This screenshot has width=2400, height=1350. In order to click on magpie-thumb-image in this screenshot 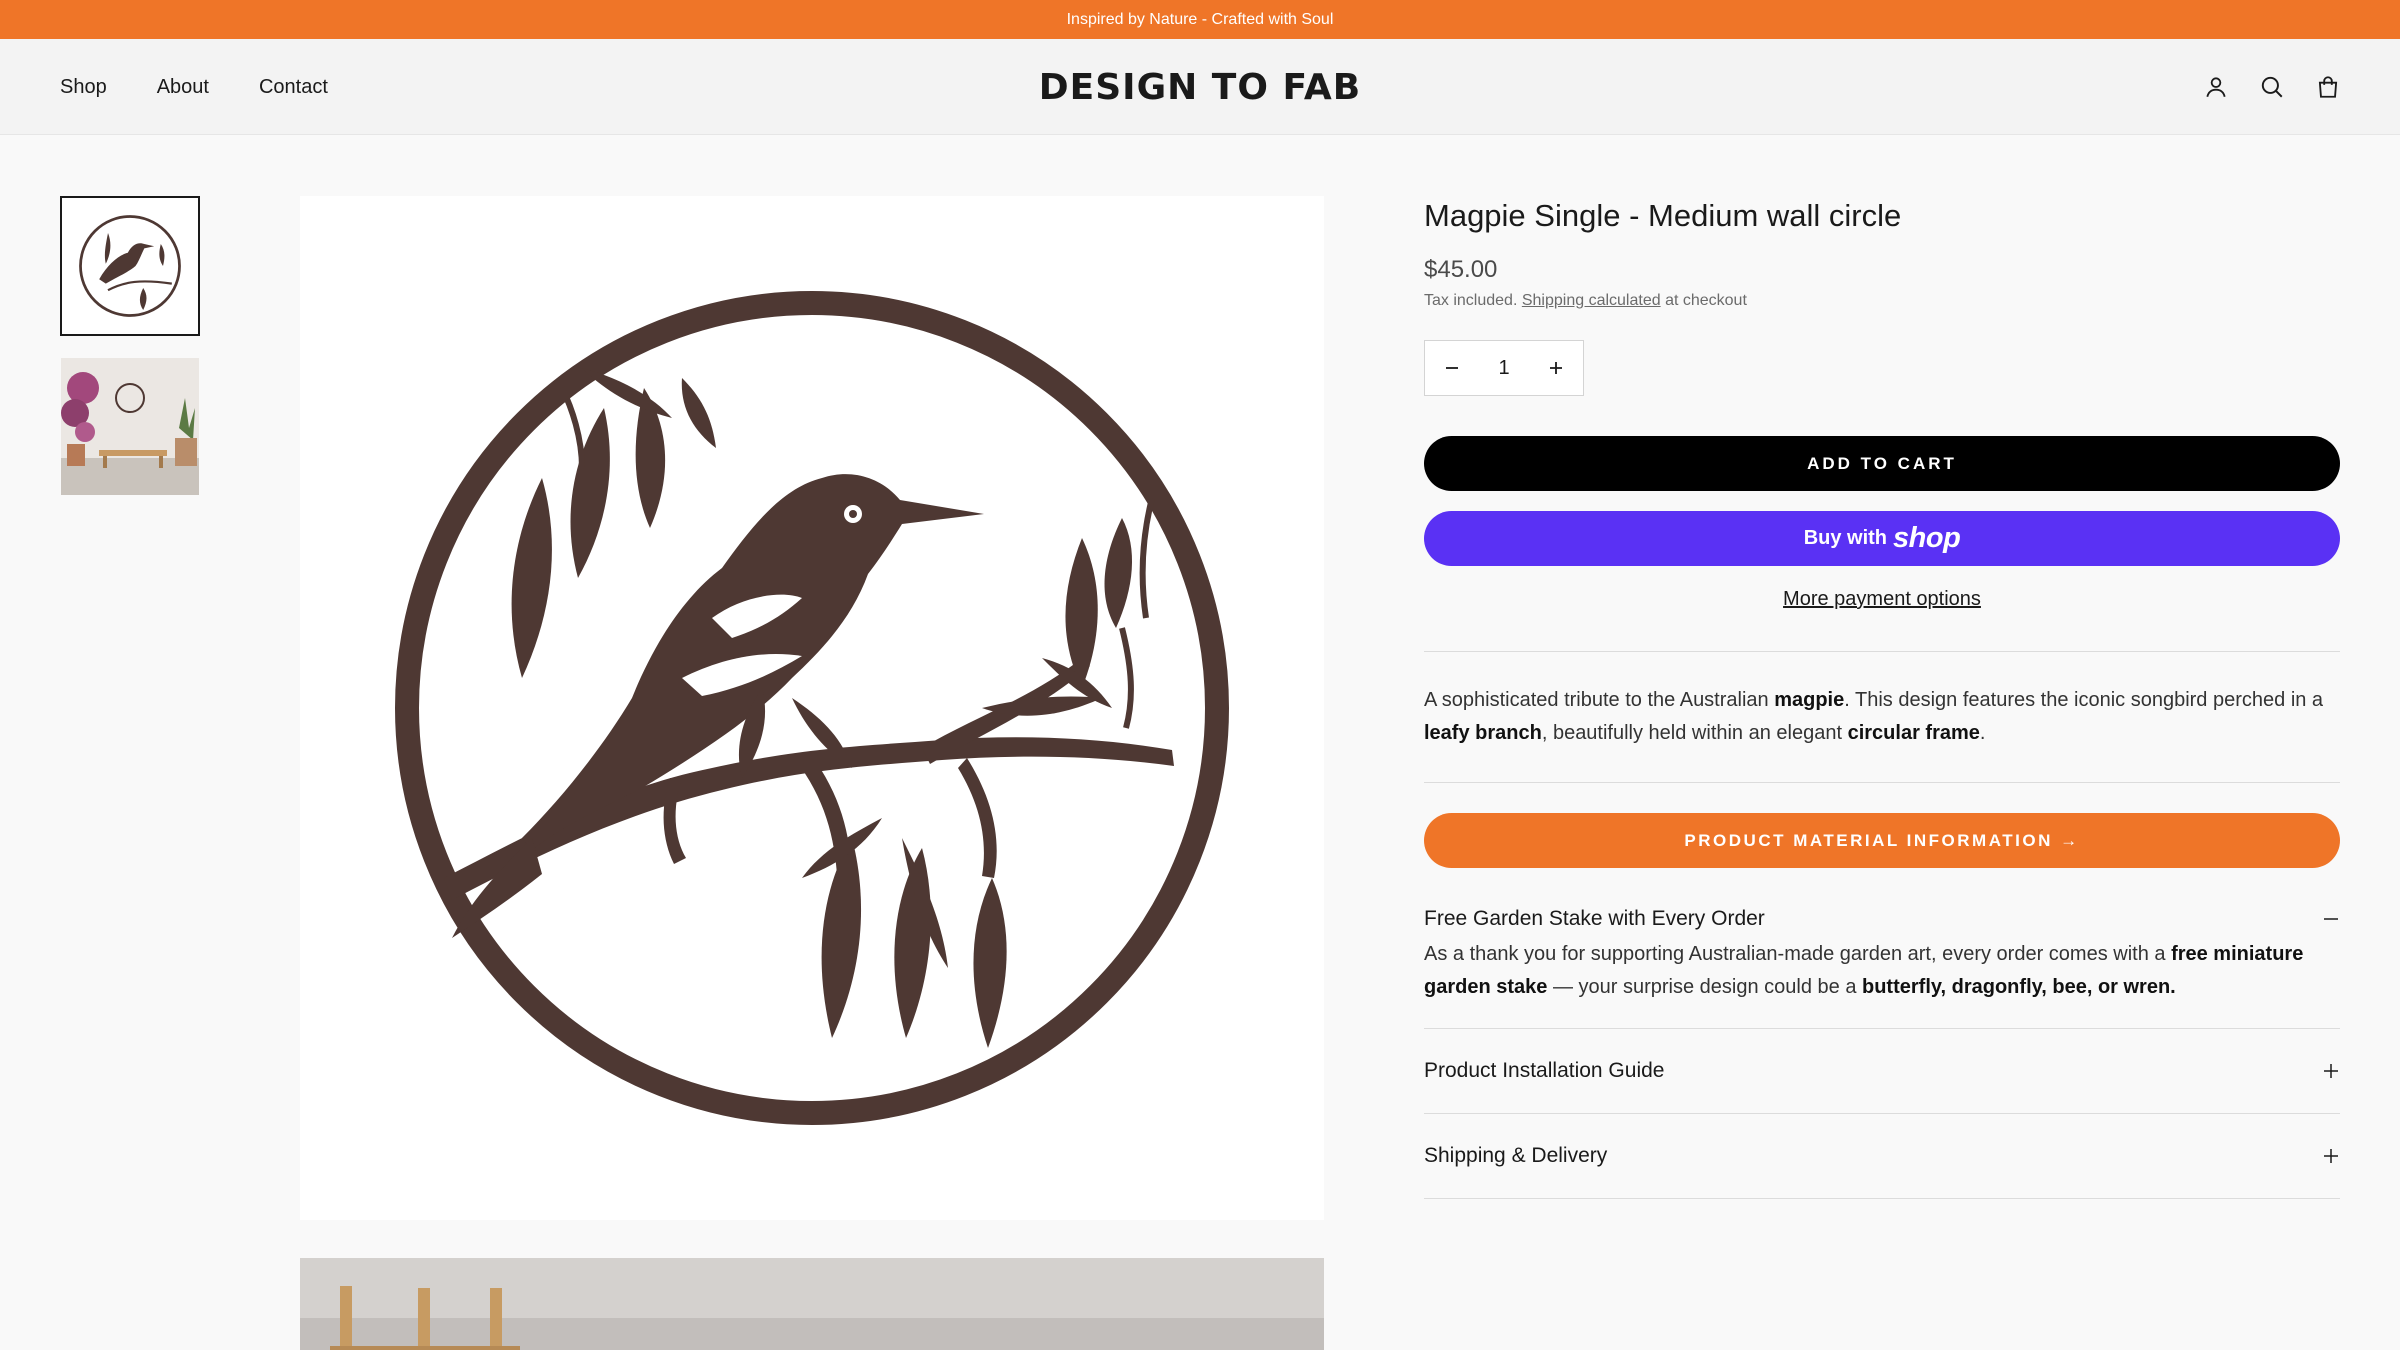, I will do `click(130, 266)`.